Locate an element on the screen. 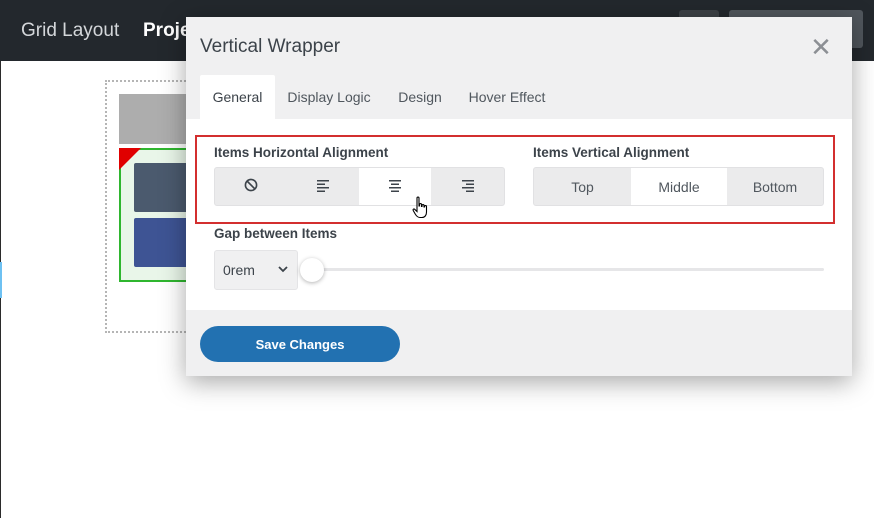 The image size is (874, 518). project-title: Proje is located at coordinates (167, 30).